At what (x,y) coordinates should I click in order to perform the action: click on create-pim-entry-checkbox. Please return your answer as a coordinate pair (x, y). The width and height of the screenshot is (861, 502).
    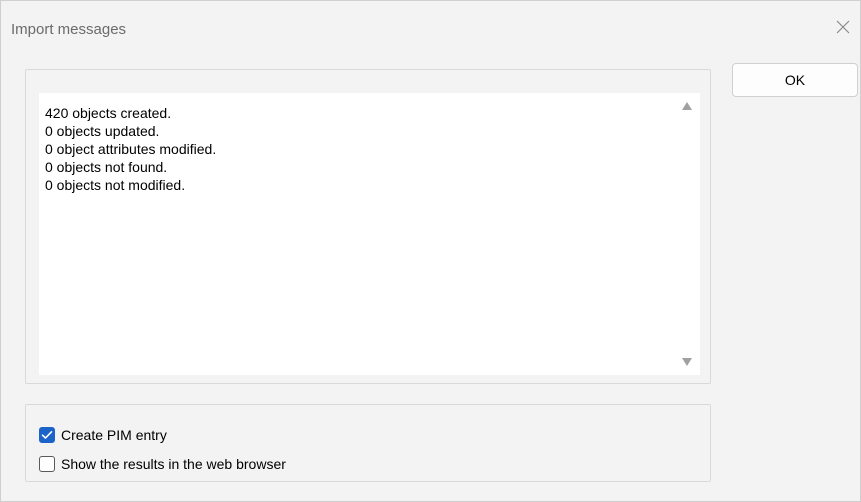
    Looking at the image, I should click on (47, 435).